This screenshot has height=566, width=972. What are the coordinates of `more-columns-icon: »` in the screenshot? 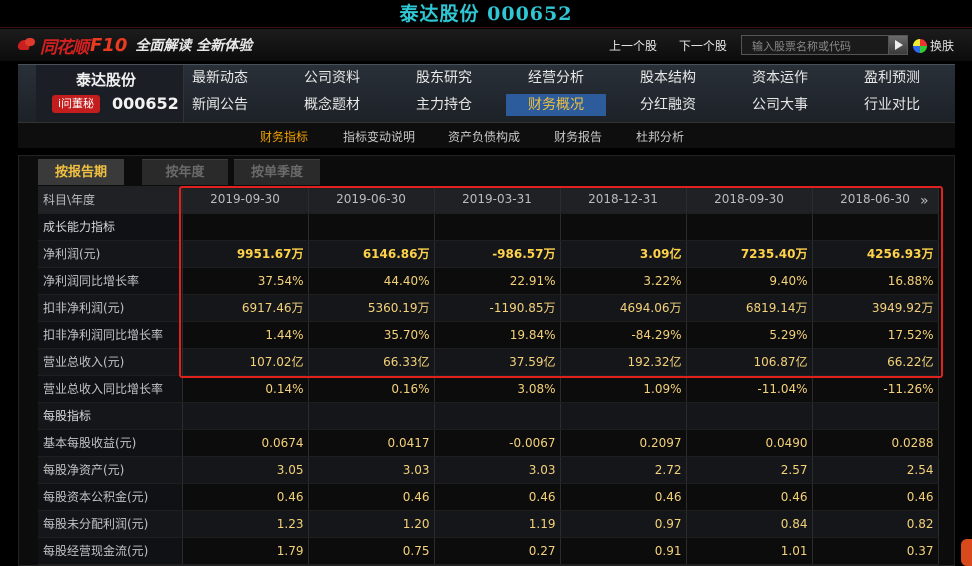 It's located at (924, 201).